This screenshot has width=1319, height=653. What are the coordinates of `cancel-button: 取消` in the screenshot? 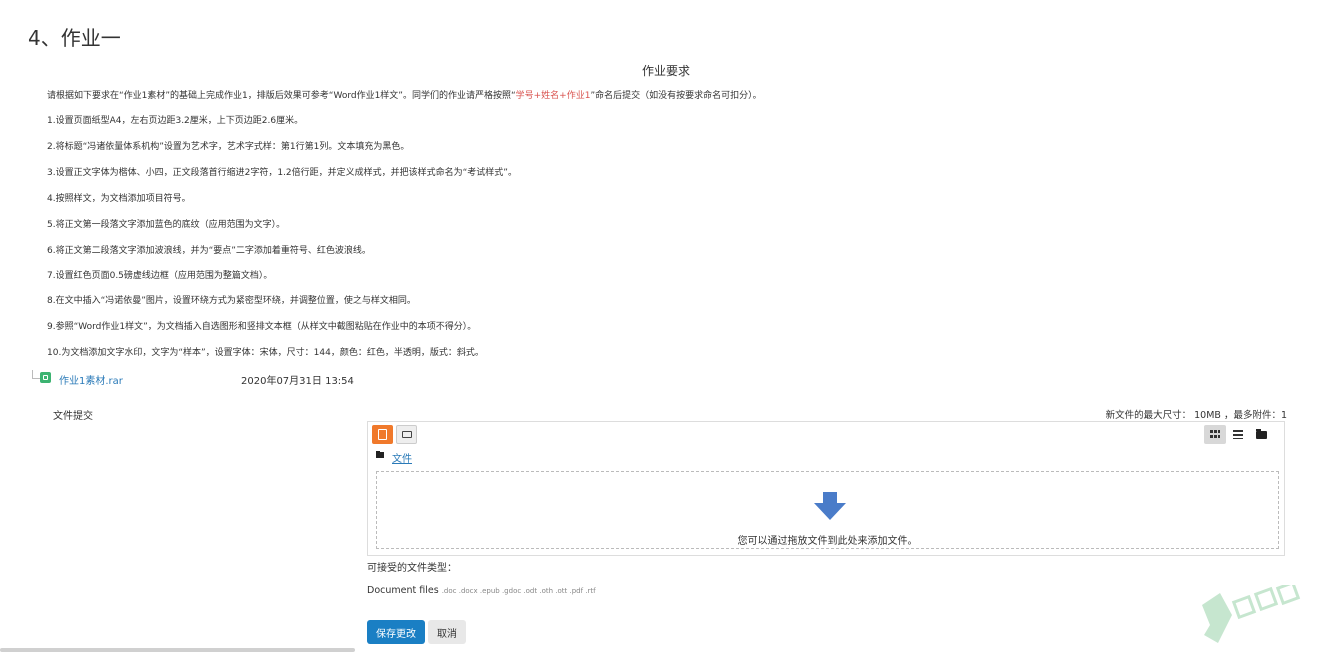 It's located at (447, 632).